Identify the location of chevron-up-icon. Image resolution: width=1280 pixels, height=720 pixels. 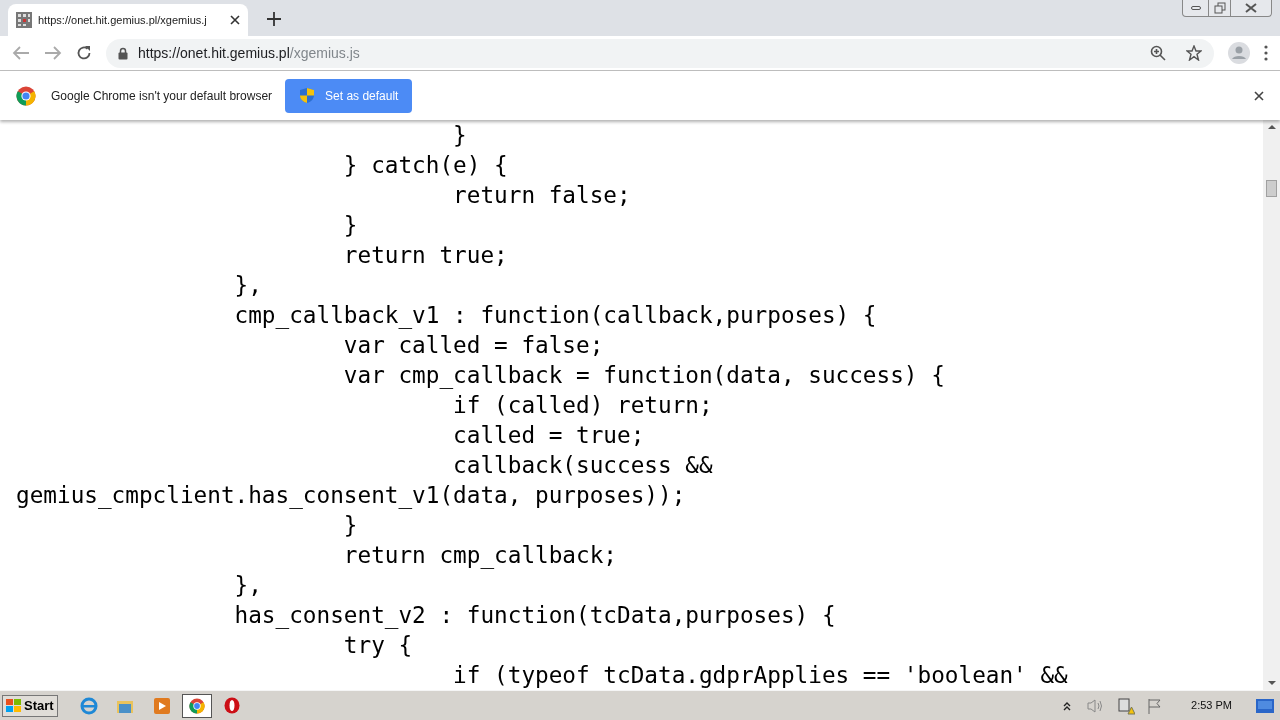
(1067, 705).